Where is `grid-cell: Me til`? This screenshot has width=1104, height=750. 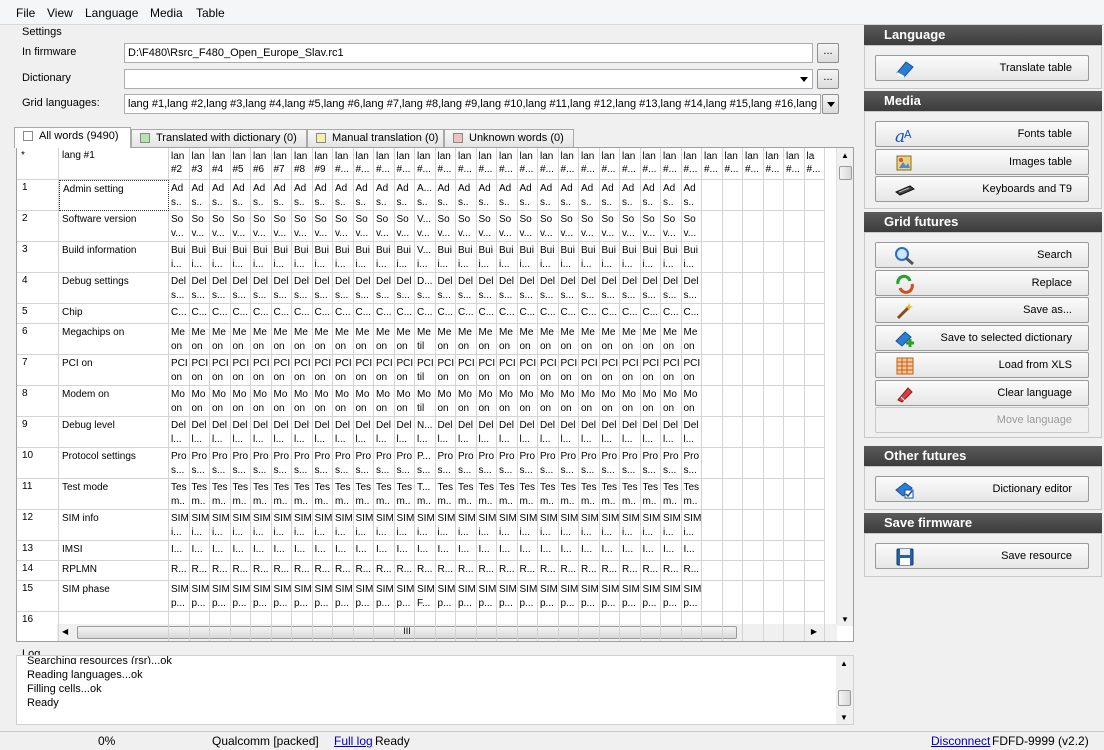 grid-cell: Me til is located at coordinates (425, 339).